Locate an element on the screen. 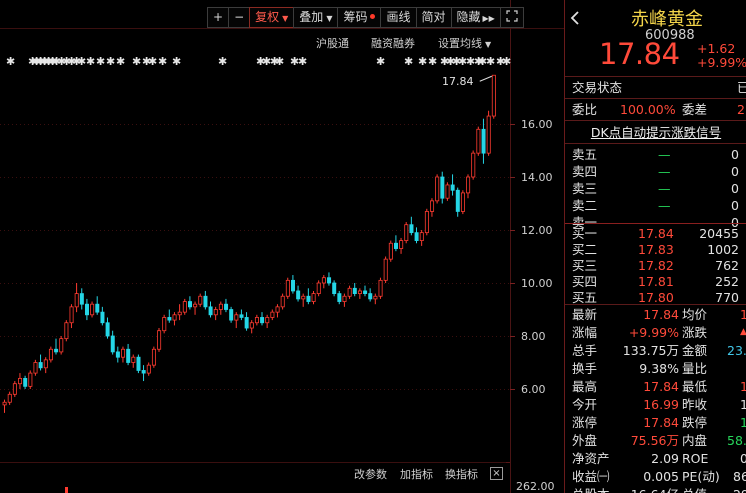 The width and height of the screenshot is (746, 493). stat-value: 75.56万 is located at coordinates (654, 440).